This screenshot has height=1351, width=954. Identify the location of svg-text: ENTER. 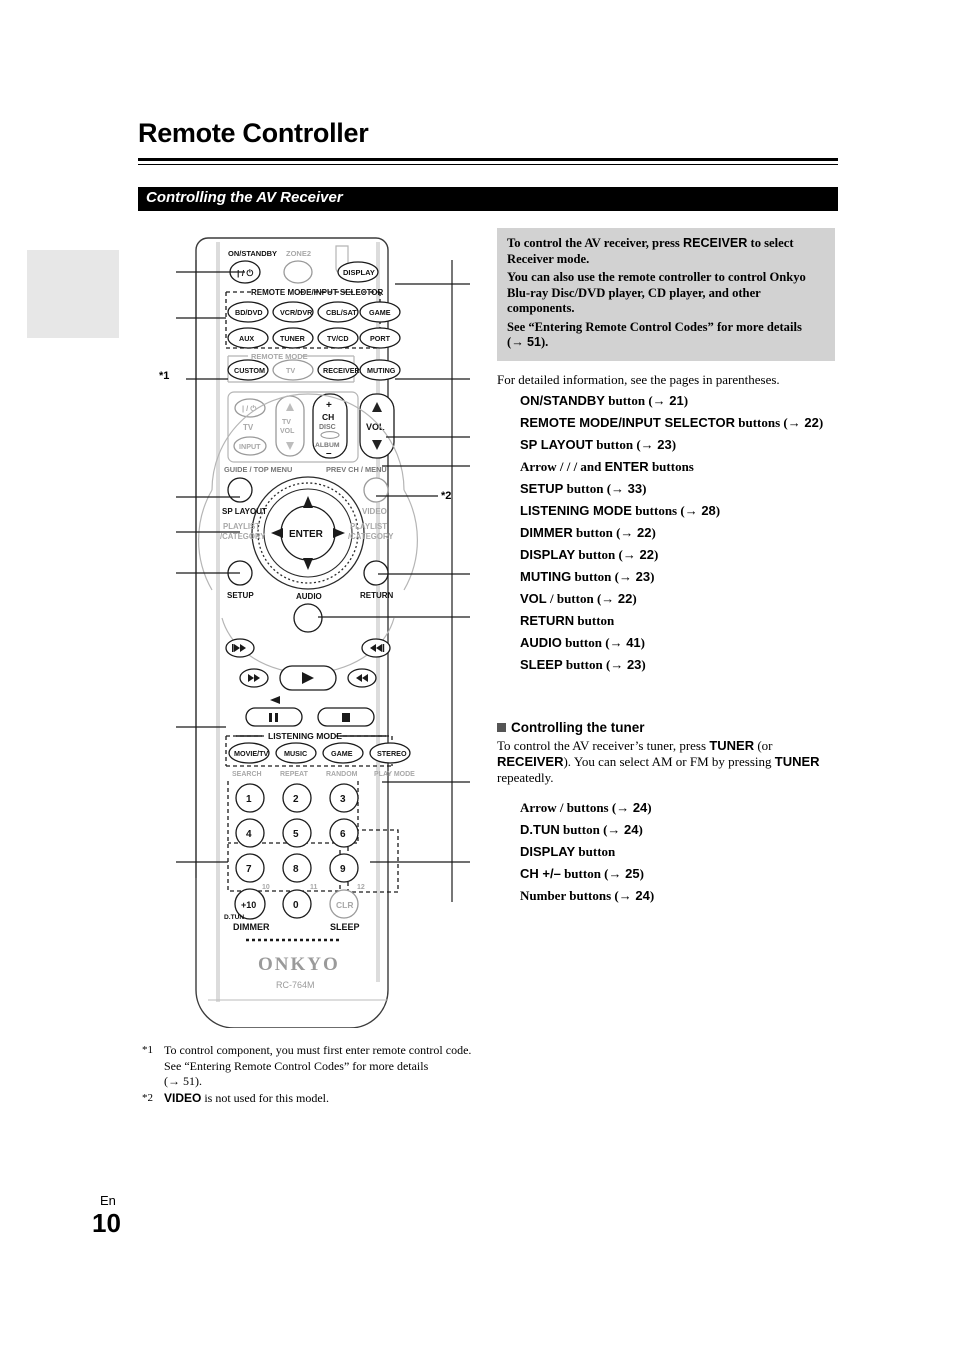
(306, 534).